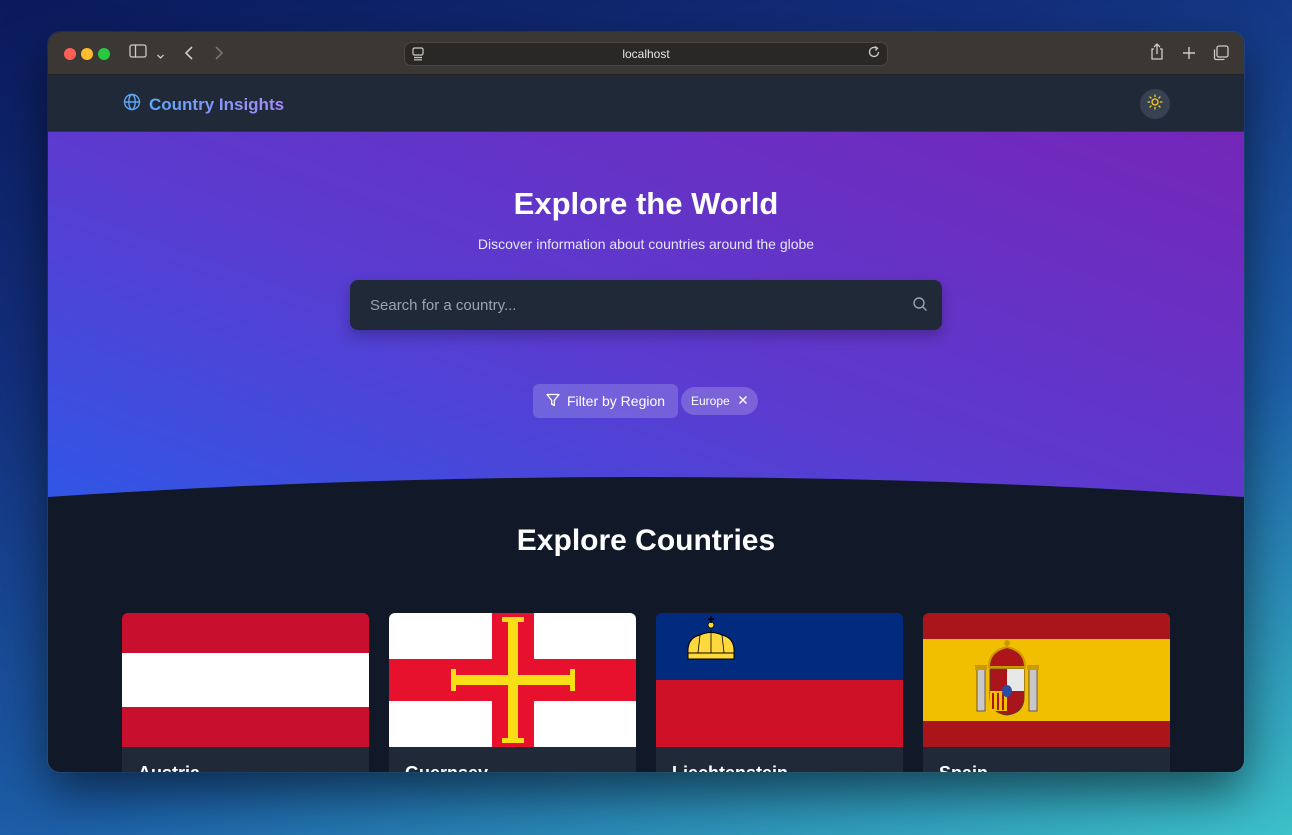  I want to click on guernsey-flag-icon, so click(512, 680).